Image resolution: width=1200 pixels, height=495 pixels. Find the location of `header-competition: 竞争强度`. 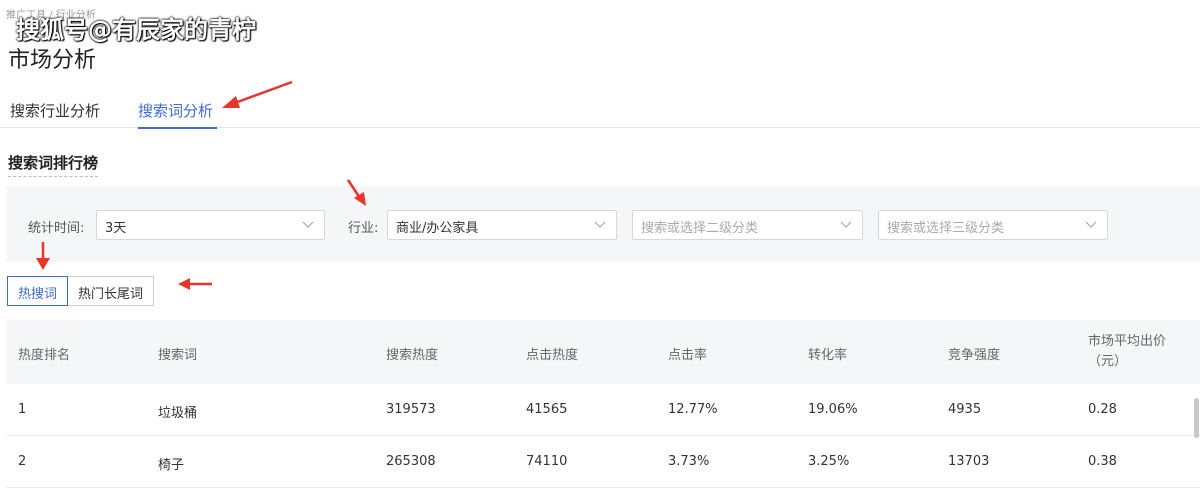

header-competition: 竞争强度 is located at coordinates (974, 353).